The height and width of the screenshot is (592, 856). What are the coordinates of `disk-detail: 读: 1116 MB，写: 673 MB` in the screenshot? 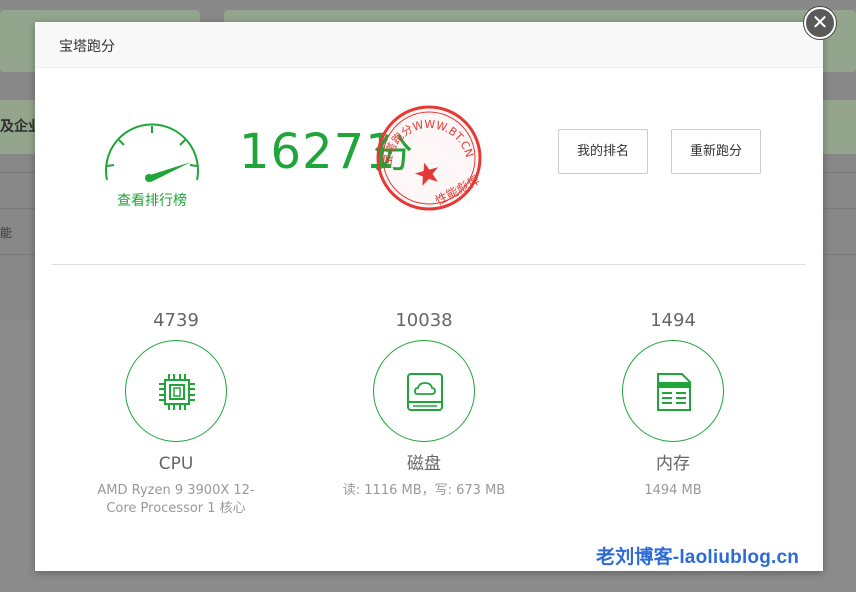 It's located at (424, 490).